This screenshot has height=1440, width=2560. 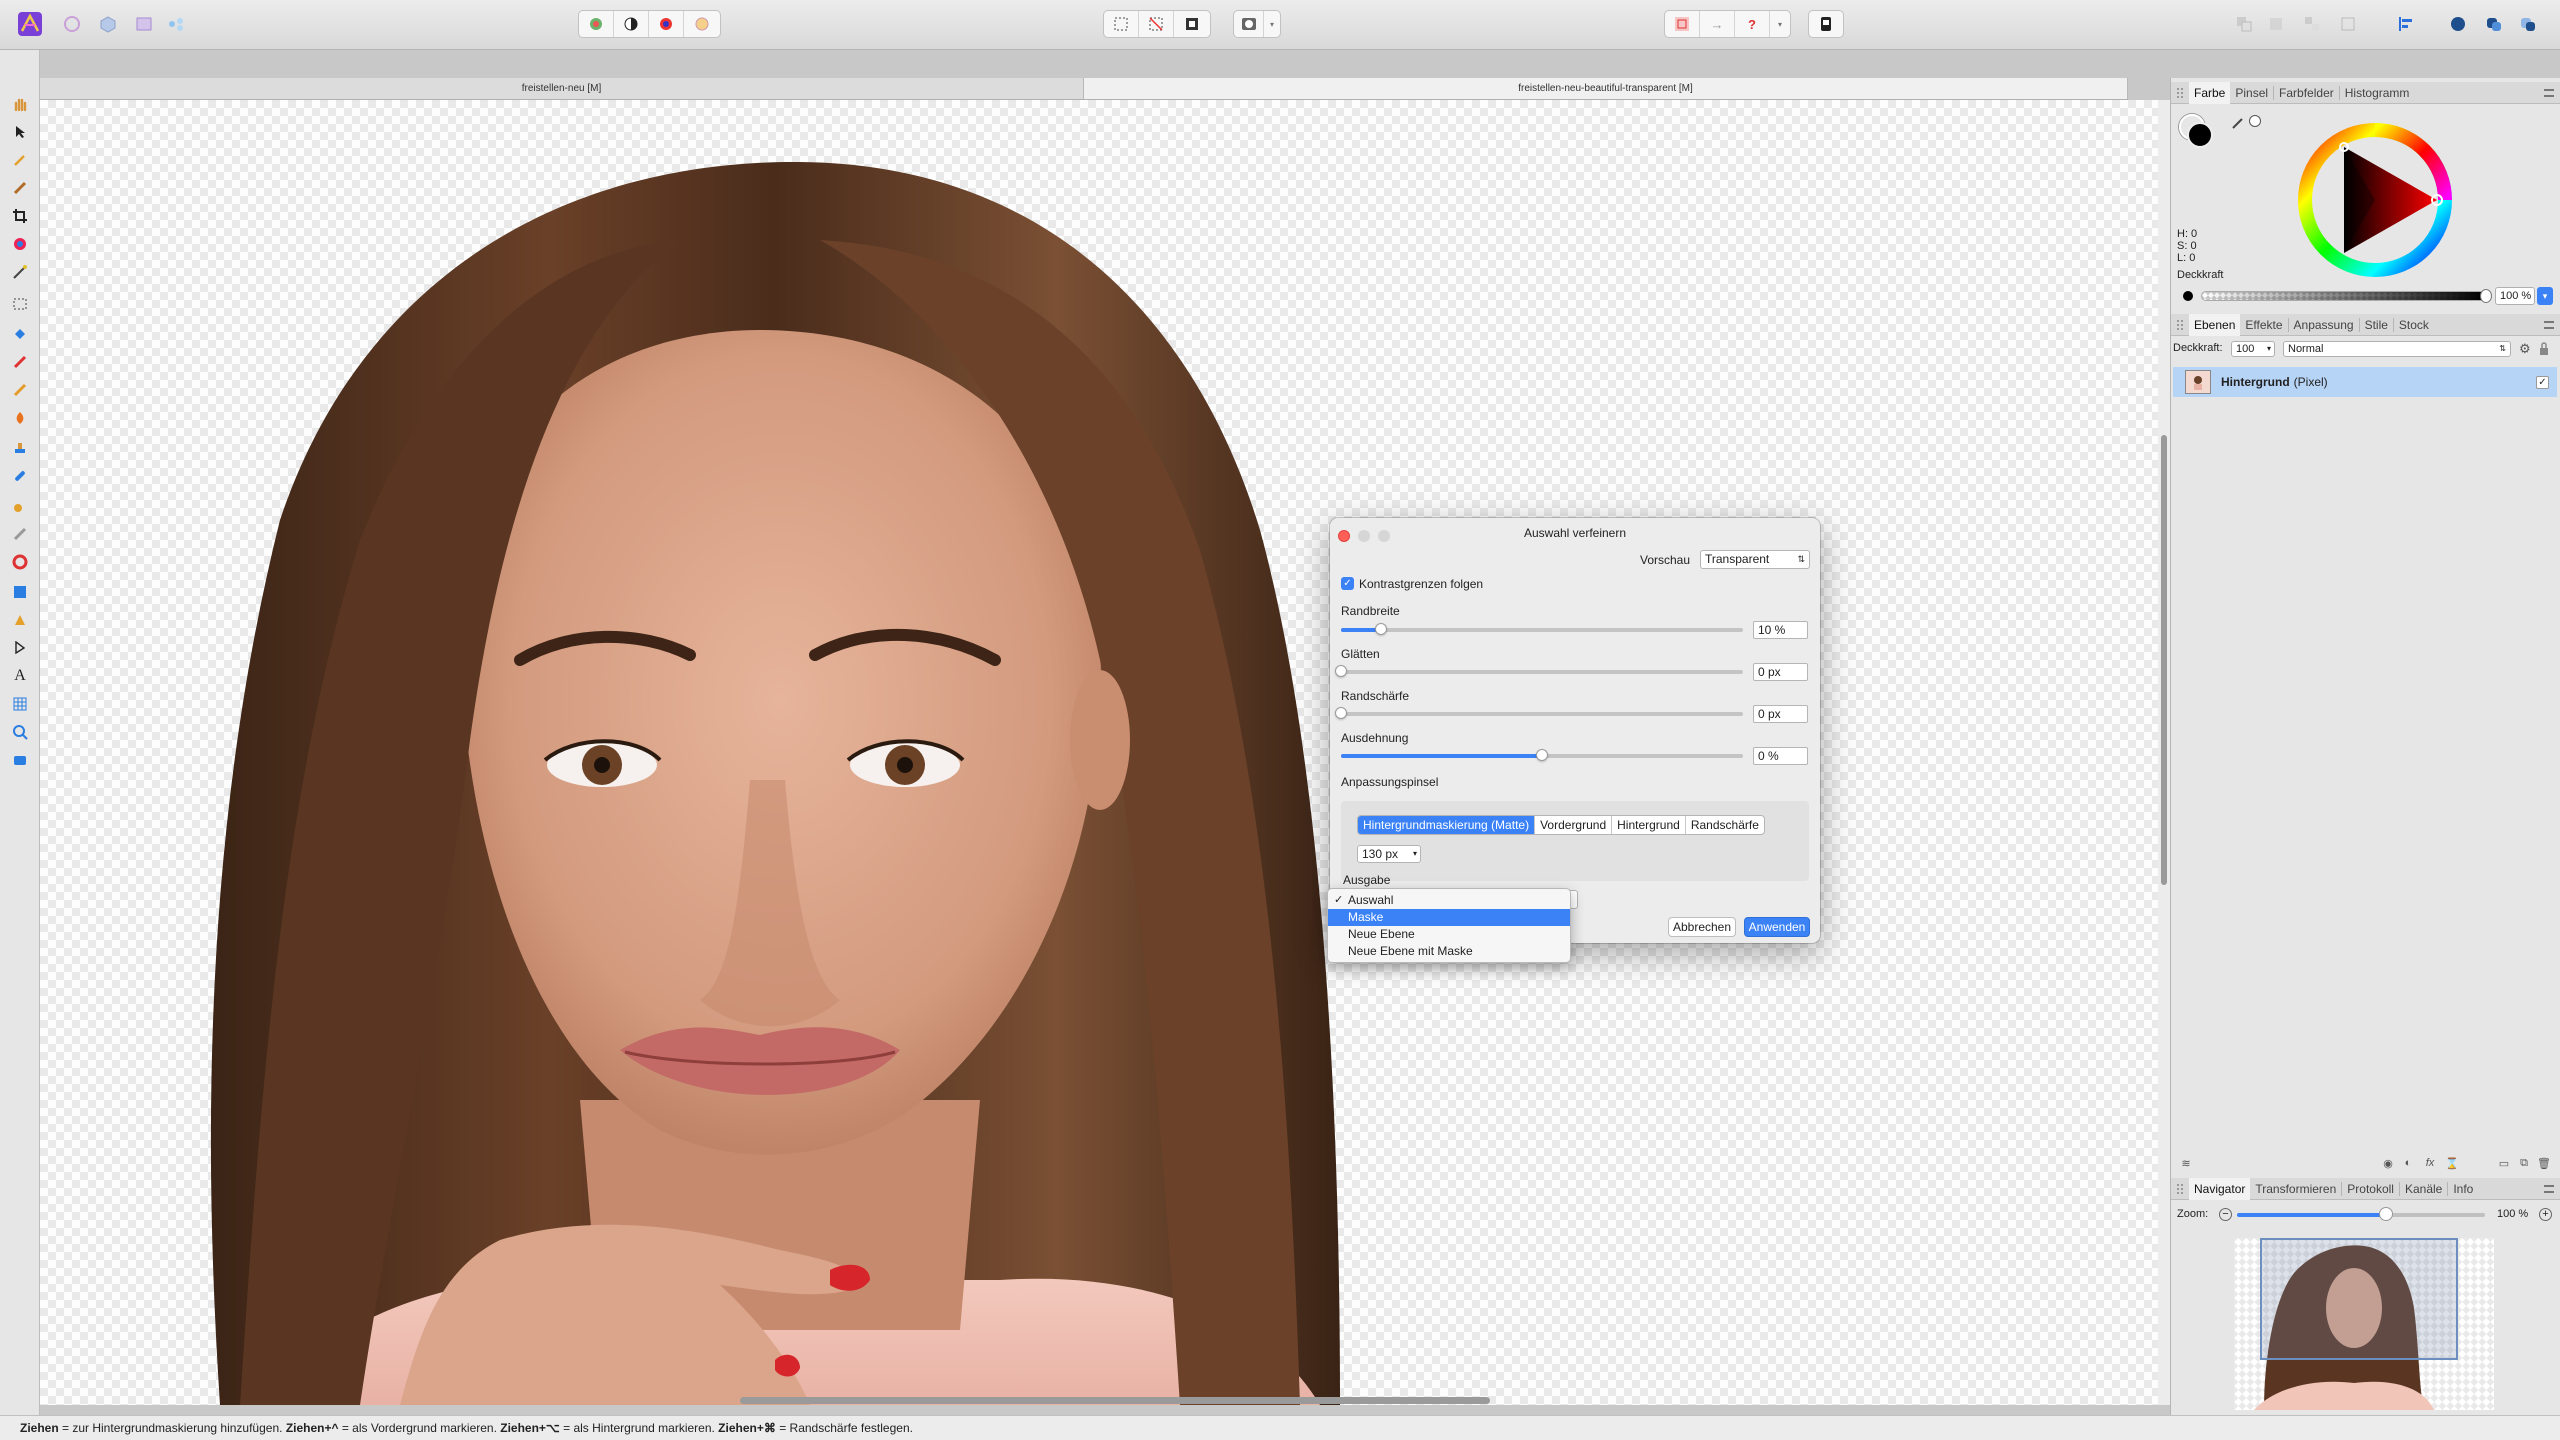 I want to click on export-persona-icon, so click(x=176, y=24).